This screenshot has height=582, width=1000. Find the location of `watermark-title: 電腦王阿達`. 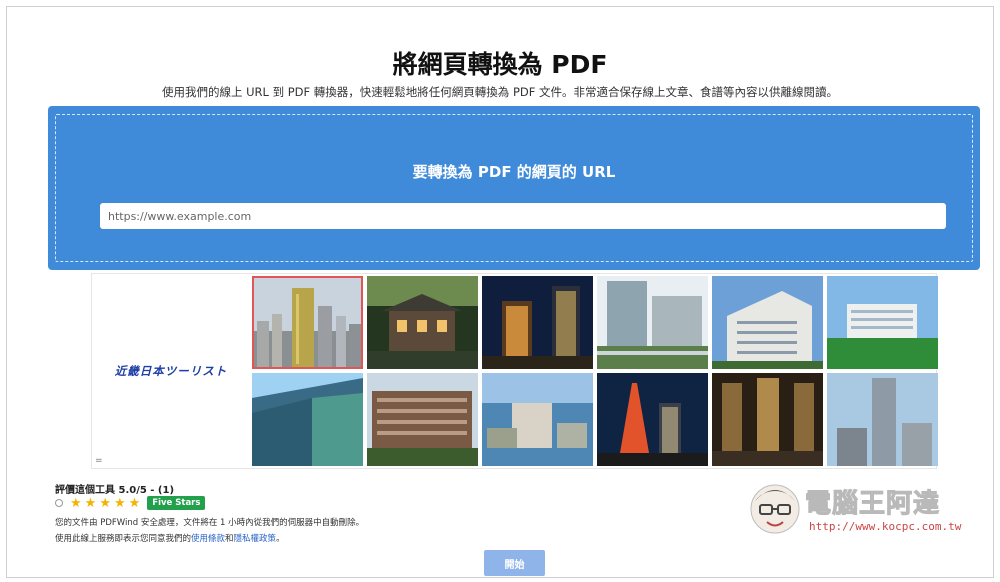

watermark-title: 電腦王阿達 is located at coordinates (872, 504).